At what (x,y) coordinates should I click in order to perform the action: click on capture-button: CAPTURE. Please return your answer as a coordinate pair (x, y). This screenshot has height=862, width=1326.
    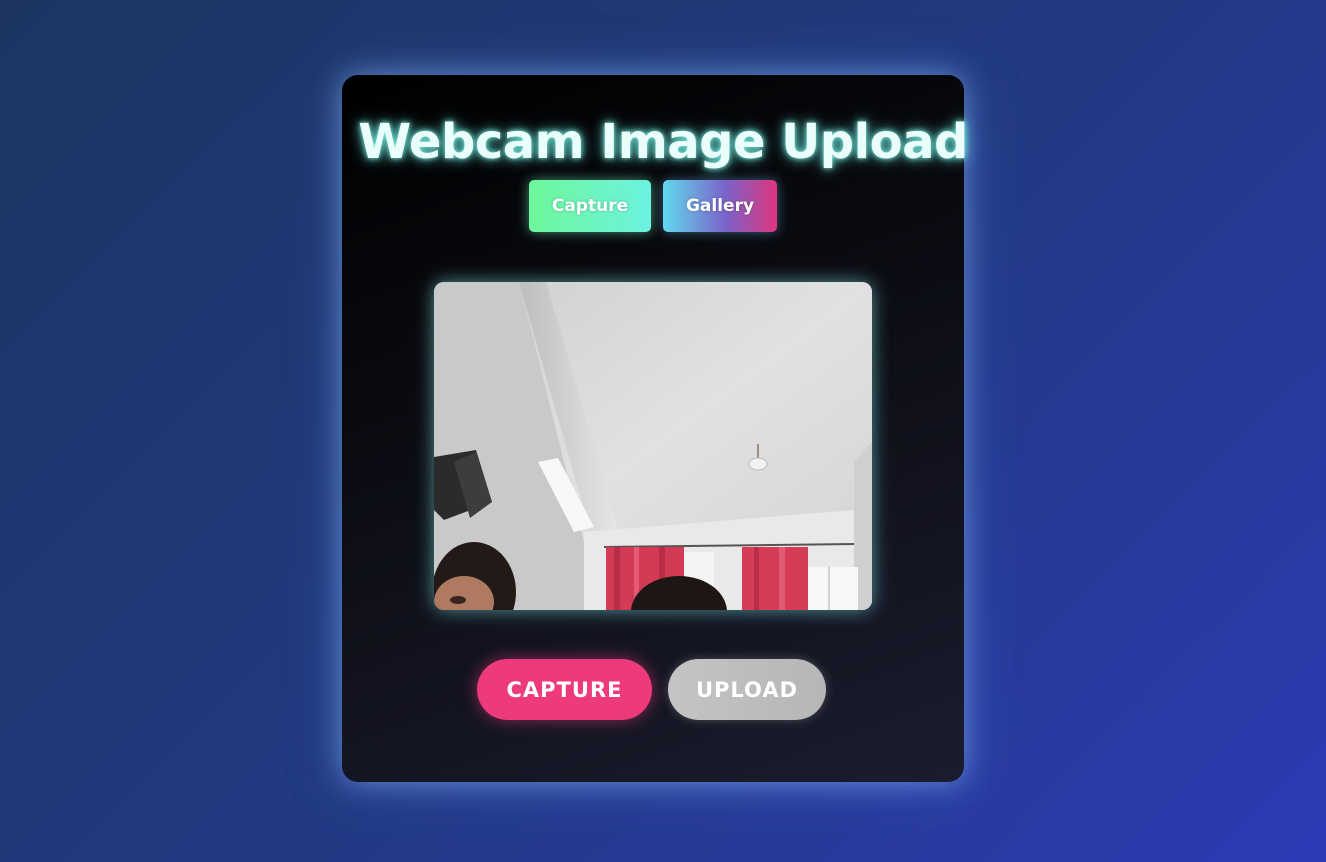
    Looking at the image, I should click on (564, 689).